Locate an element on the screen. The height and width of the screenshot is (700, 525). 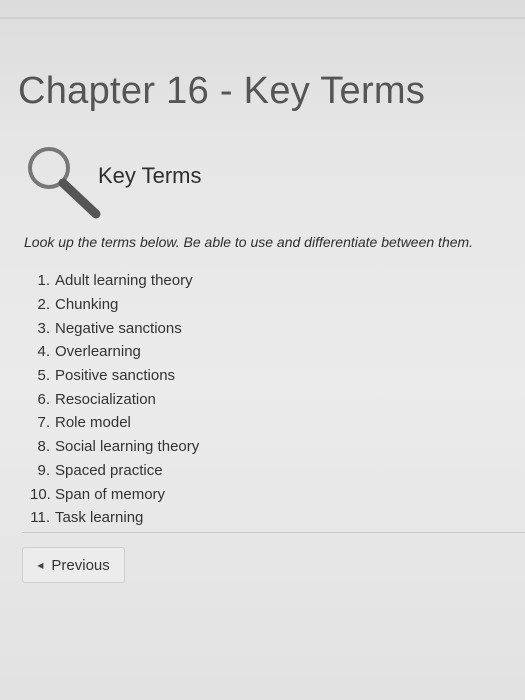
list-item: 10. Span of memory is located at coordinates (114, 494).